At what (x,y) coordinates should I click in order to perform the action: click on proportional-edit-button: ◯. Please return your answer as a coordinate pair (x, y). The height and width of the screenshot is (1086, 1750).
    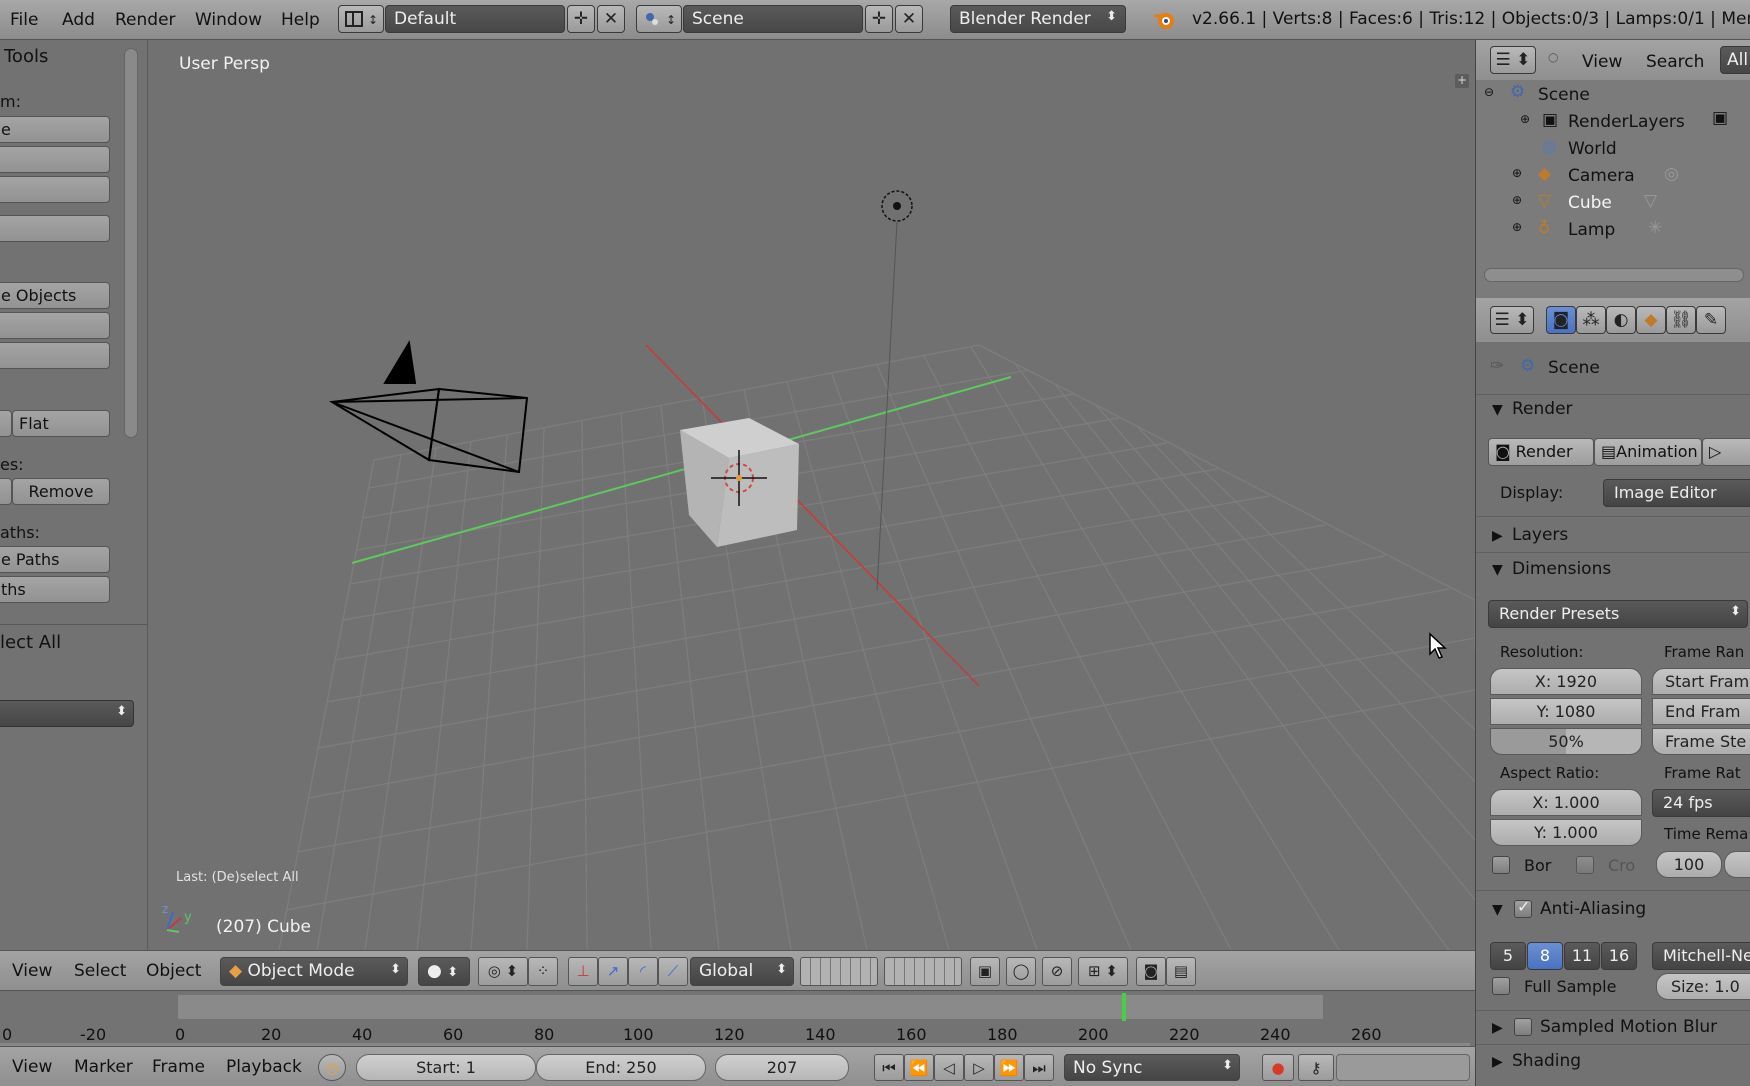
    Looking at the image, I should click on (1021, 971).